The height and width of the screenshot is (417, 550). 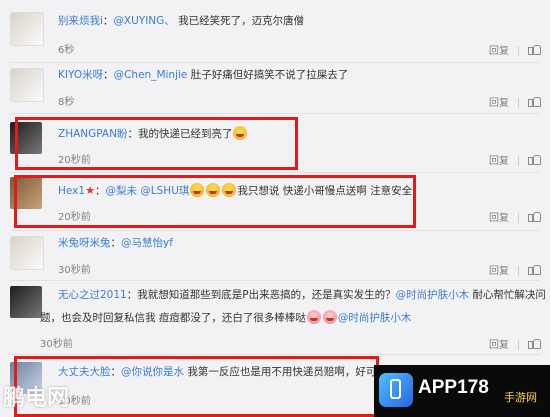 I want to click on comment-text: 肚子好痛但好搞笑不说了拉屎去了, so click(x=268, y=75).